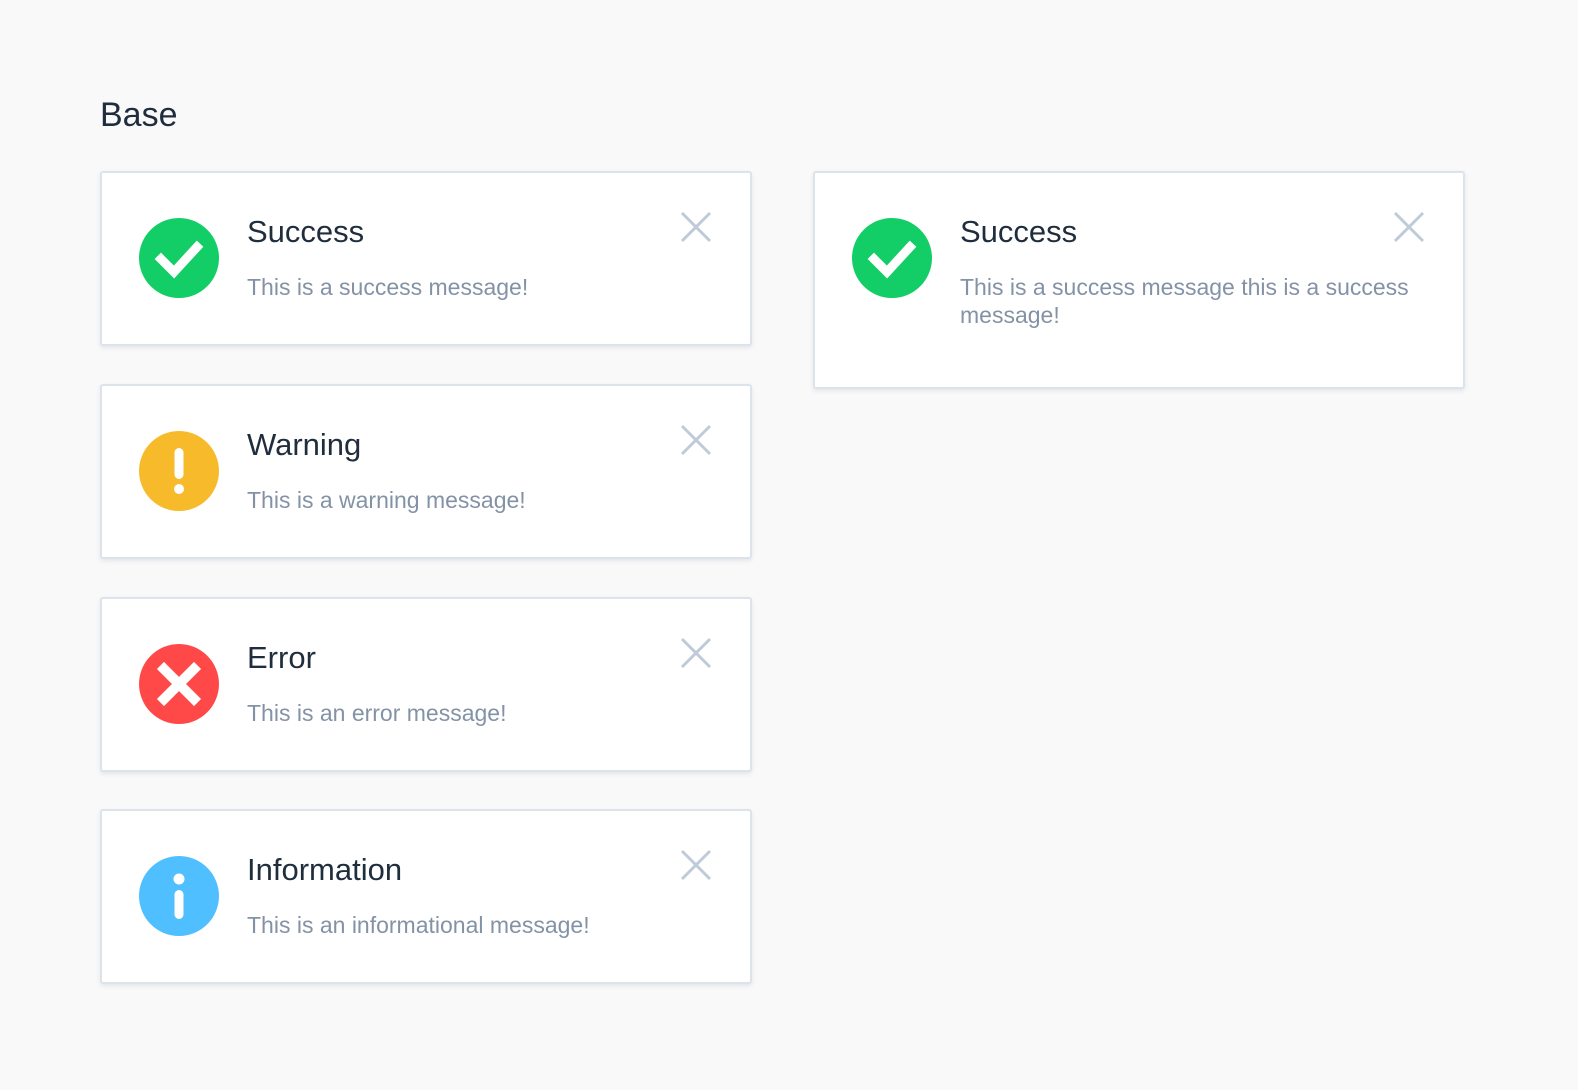 Image resolution: width=1578 pixels, height=1090 pixels. Describe the element at coordinates (179, 684) in the screenshot. I see `x-circle-icon` at that location.